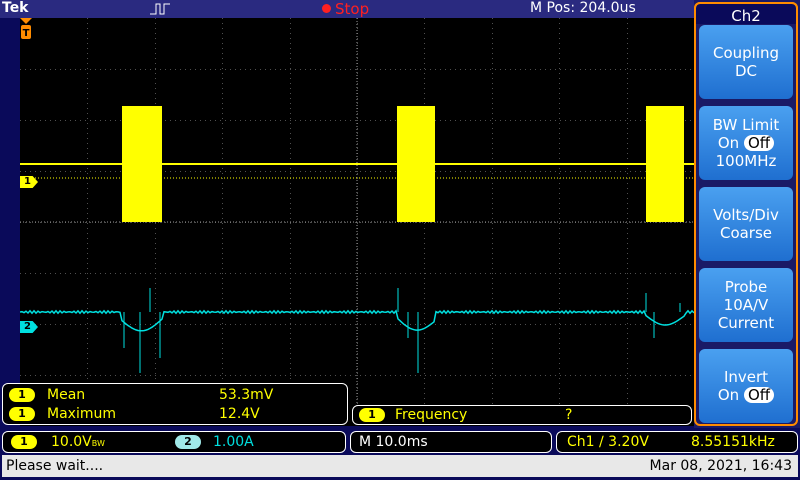 The width and height of the screenshot is (800, 480). Describe the element at coordinates (239, 414) in the screenshot. I see `measurement-value: 12.4V` at that location.